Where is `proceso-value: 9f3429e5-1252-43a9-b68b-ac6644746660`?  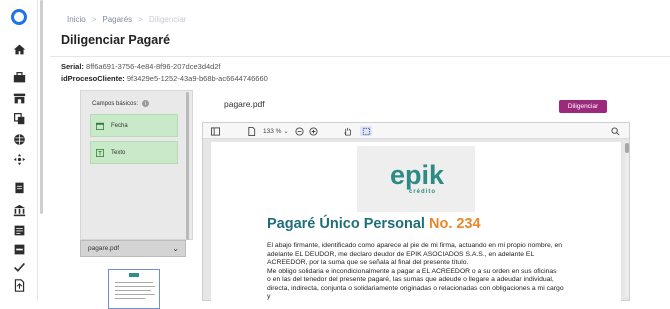
proceso-value: 9f3429e5-1252-43a9-b68b-ac6644746660 is located at coordinates (197, 78).